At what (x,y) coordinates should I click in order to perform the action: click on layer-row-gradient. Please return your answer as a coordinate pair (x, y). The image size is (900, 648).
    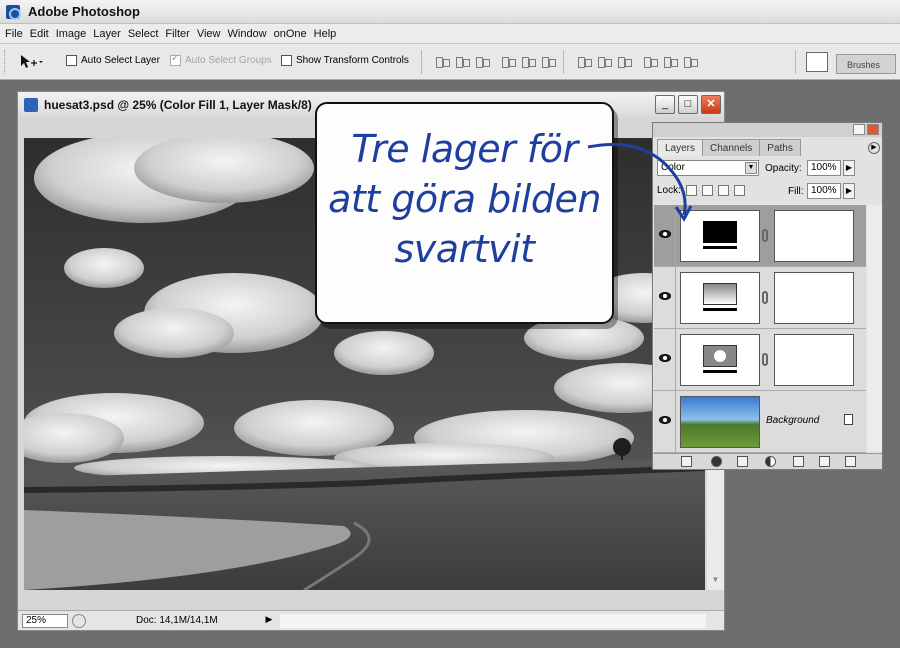
    Looking at the image, I should click on (760, 298).